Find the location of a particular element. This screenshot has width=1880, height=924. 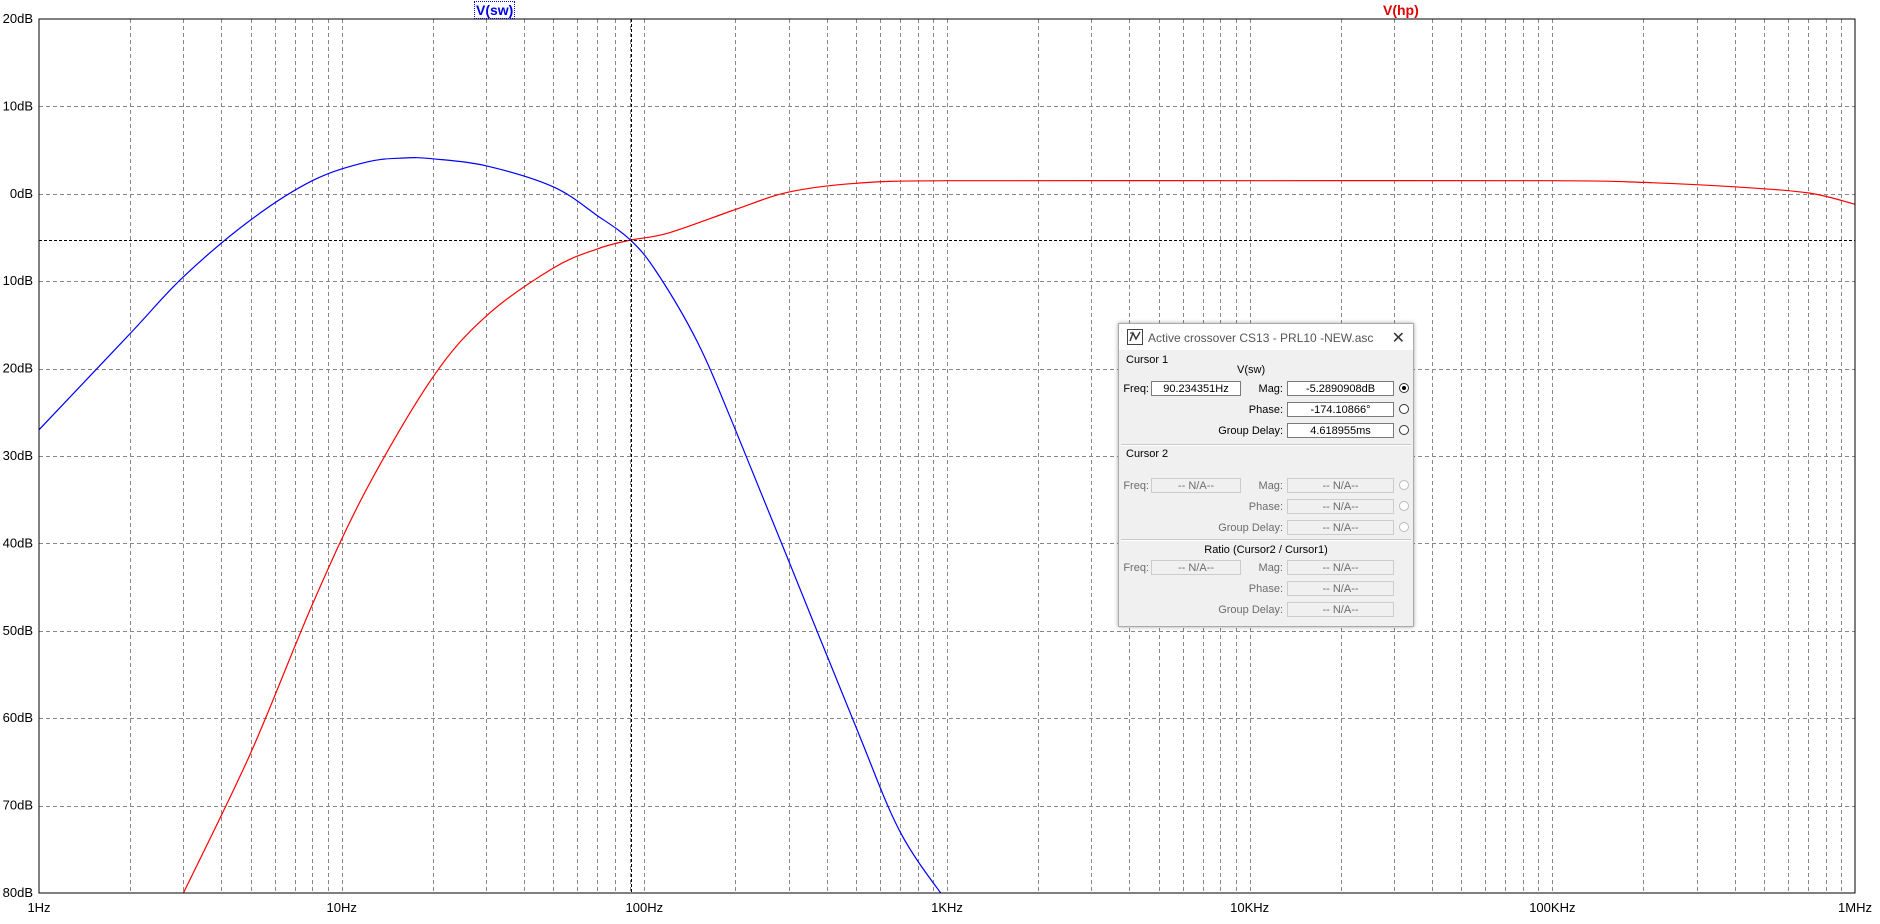

x-tick-label: 10Hz is located at coordinates (341, 907).